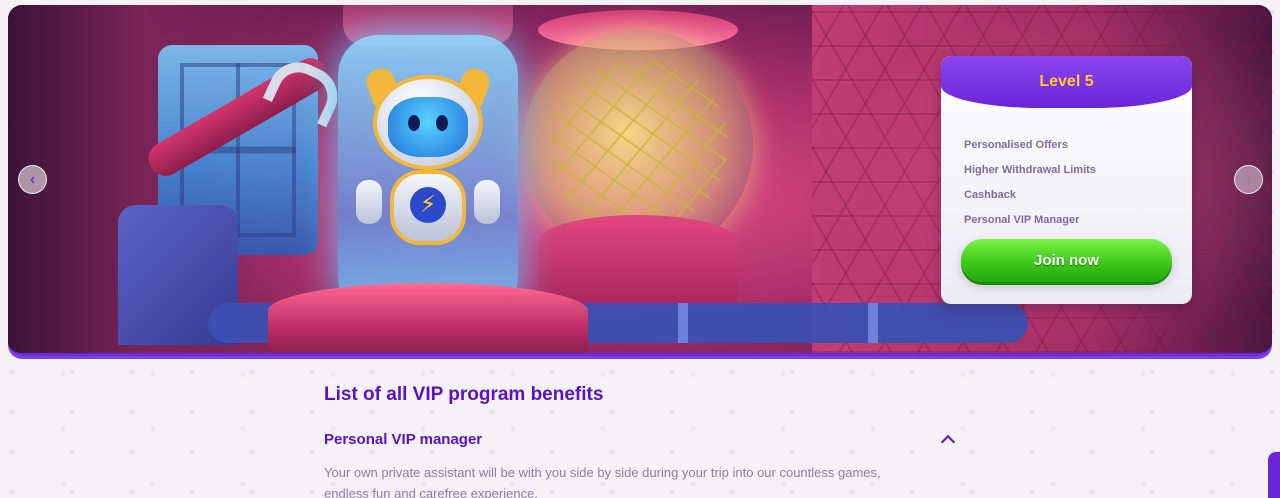 The width and height of the screenshot is (1280, 498). I want to click on globe-base-illustration, so click(638, 260).